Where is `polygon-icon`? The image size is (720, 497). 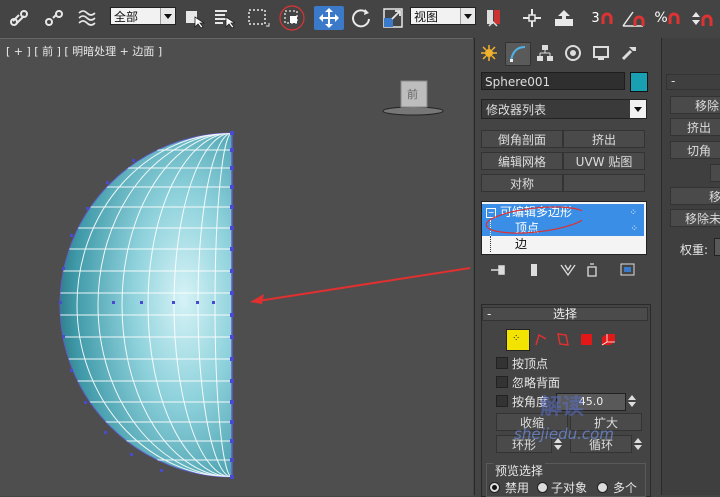 polygon-icon is located at coordinates (586, 339).